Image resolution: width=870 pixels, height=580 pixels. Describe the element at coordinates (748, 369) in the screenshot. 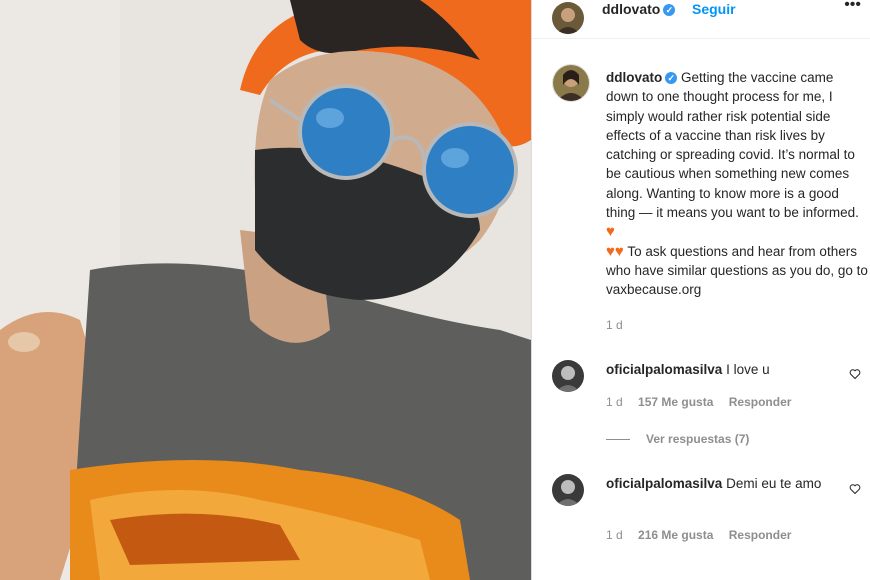

I see `comment-body: I love u` at that location.